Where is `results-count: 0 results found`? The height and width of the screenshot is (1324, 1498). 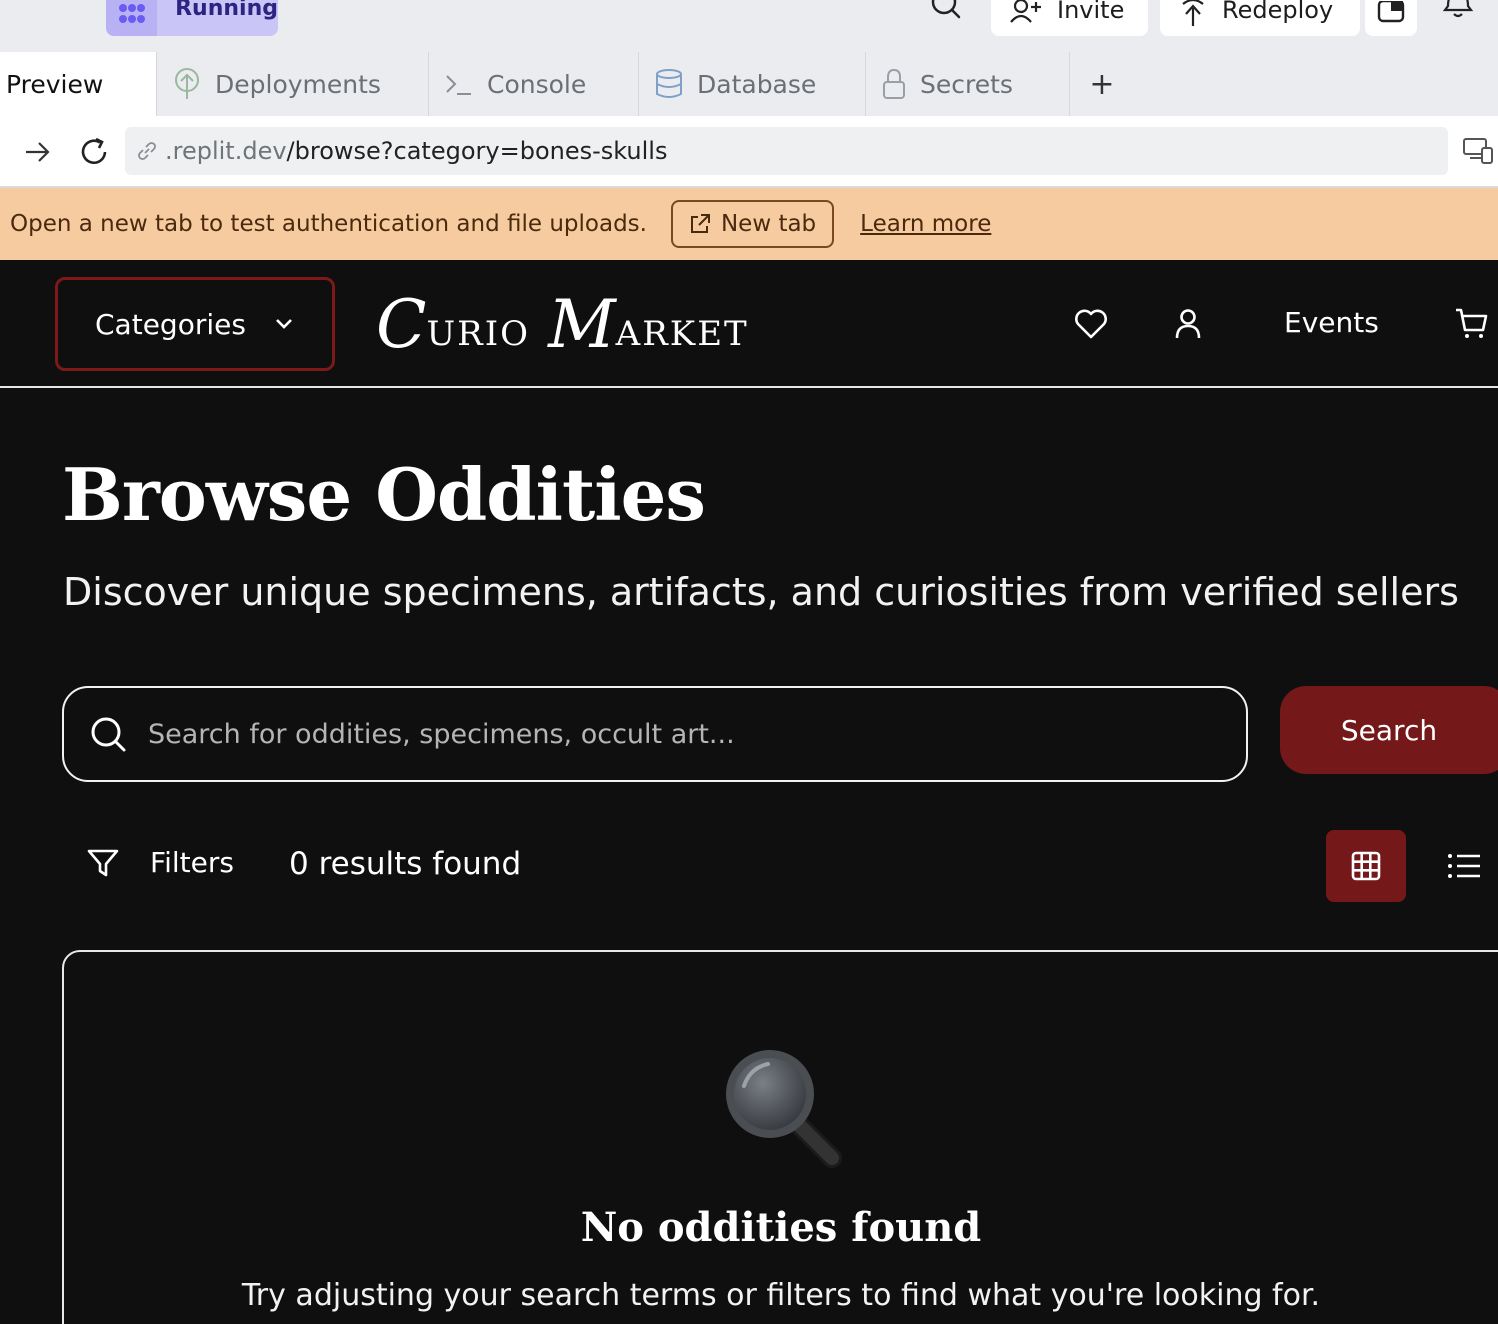
results-count: 0 results found is located at coordinates (405, 864).